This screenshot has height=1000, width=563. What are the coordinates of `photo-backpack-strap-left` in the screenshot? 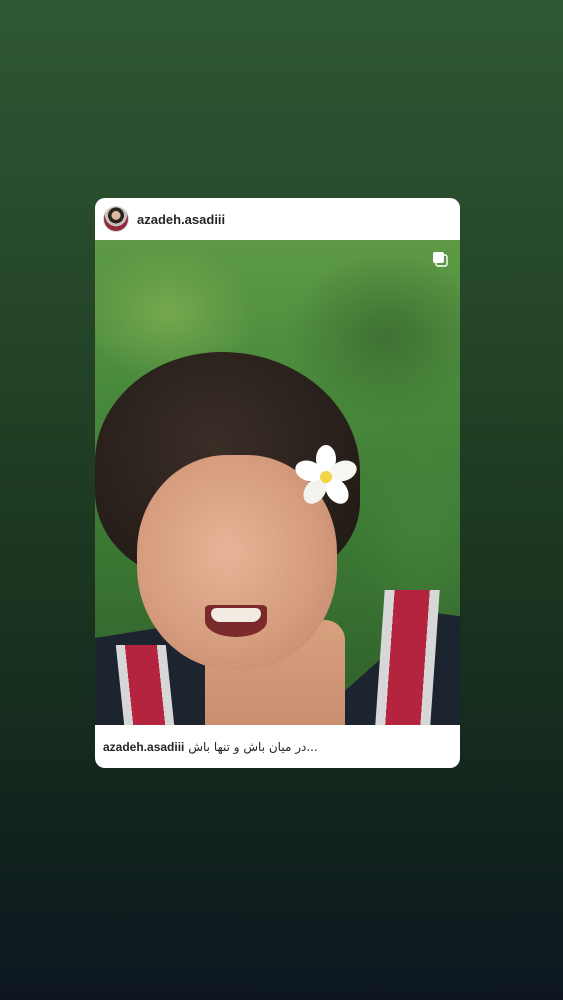 It's located at (145, 685).